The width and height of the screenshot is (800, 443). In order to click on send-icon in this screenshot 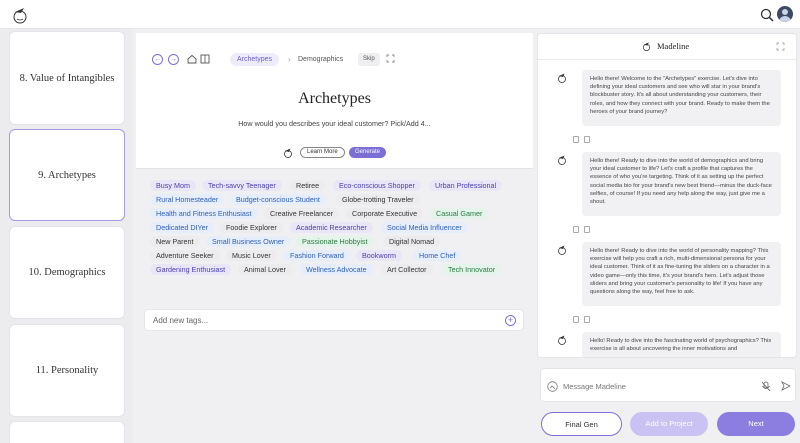, I will do `click(786, 386)`.